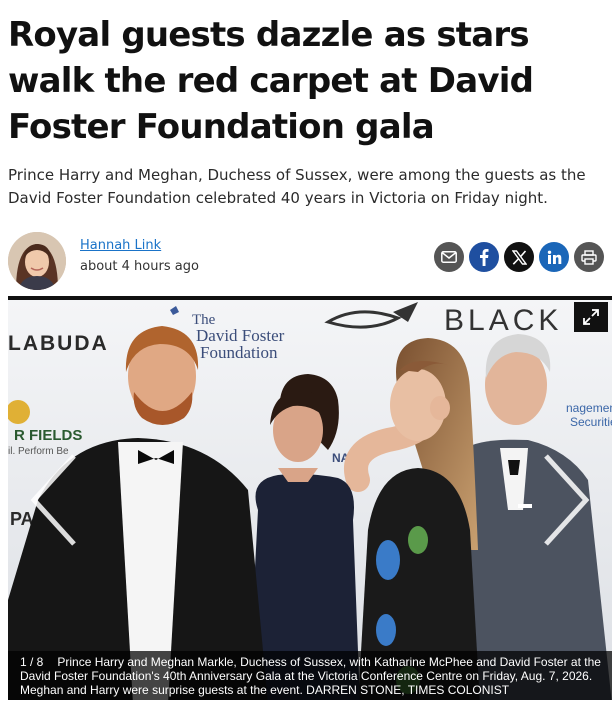 This screenshot has height=702, width=612. I want to click on share-print-button, so click(589, 257).